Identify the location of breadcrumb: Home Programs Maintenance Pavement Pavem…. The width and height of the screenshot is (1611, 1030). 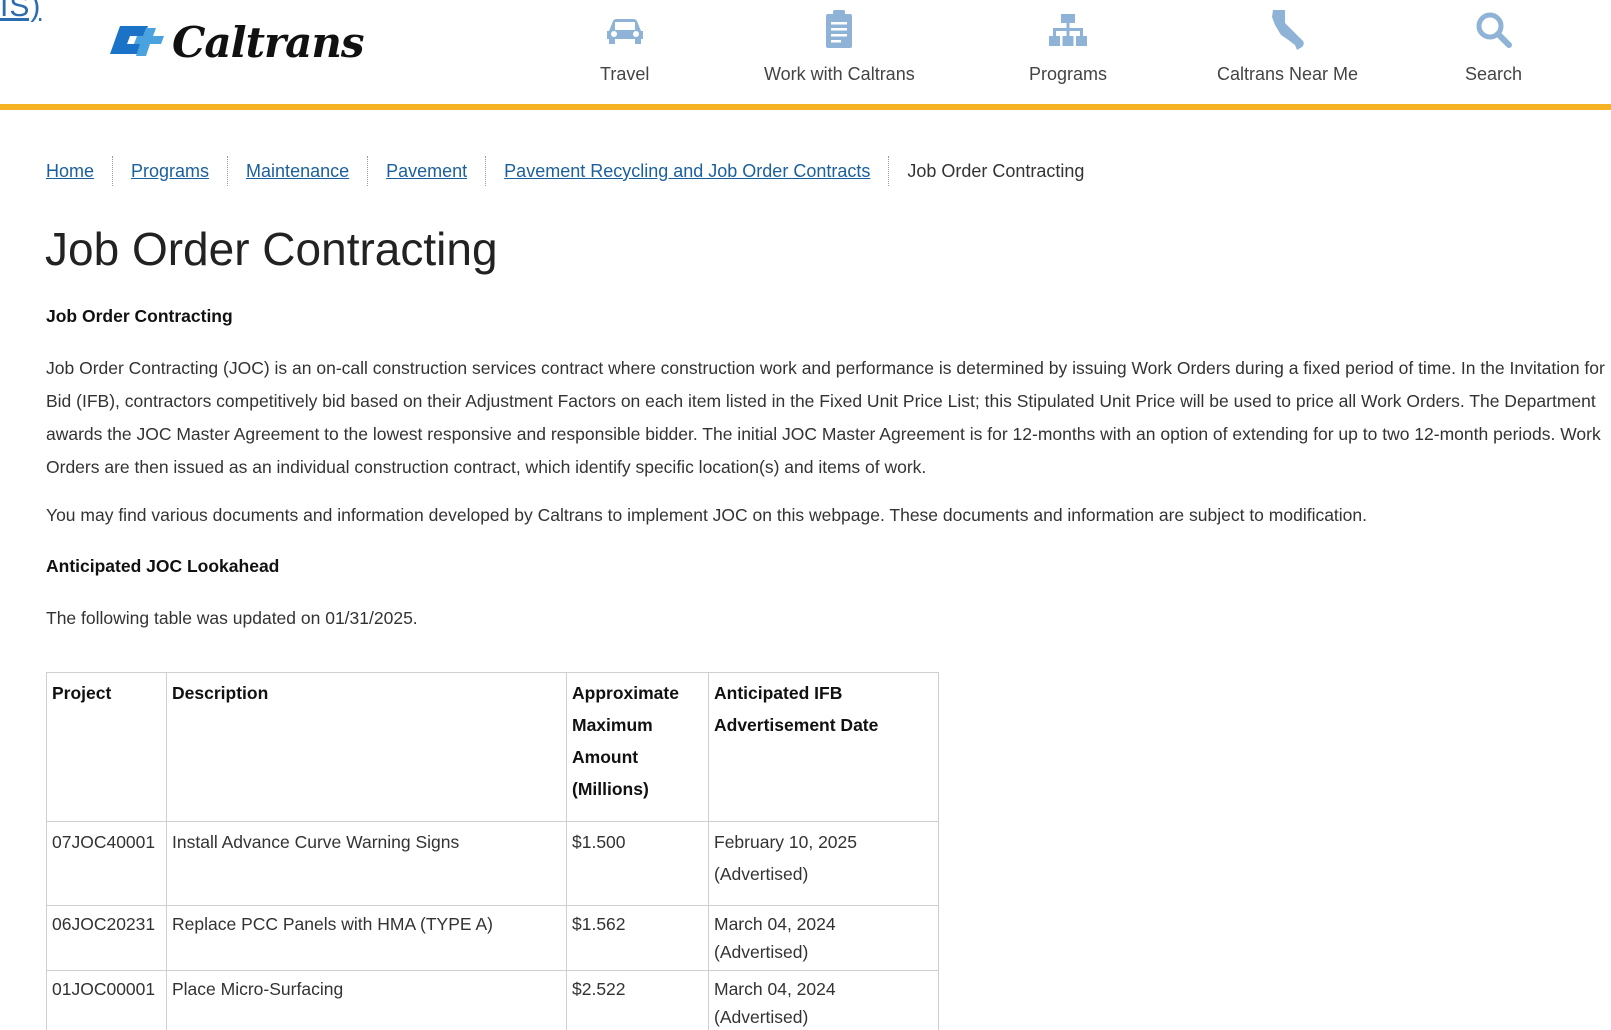
(565, 171).